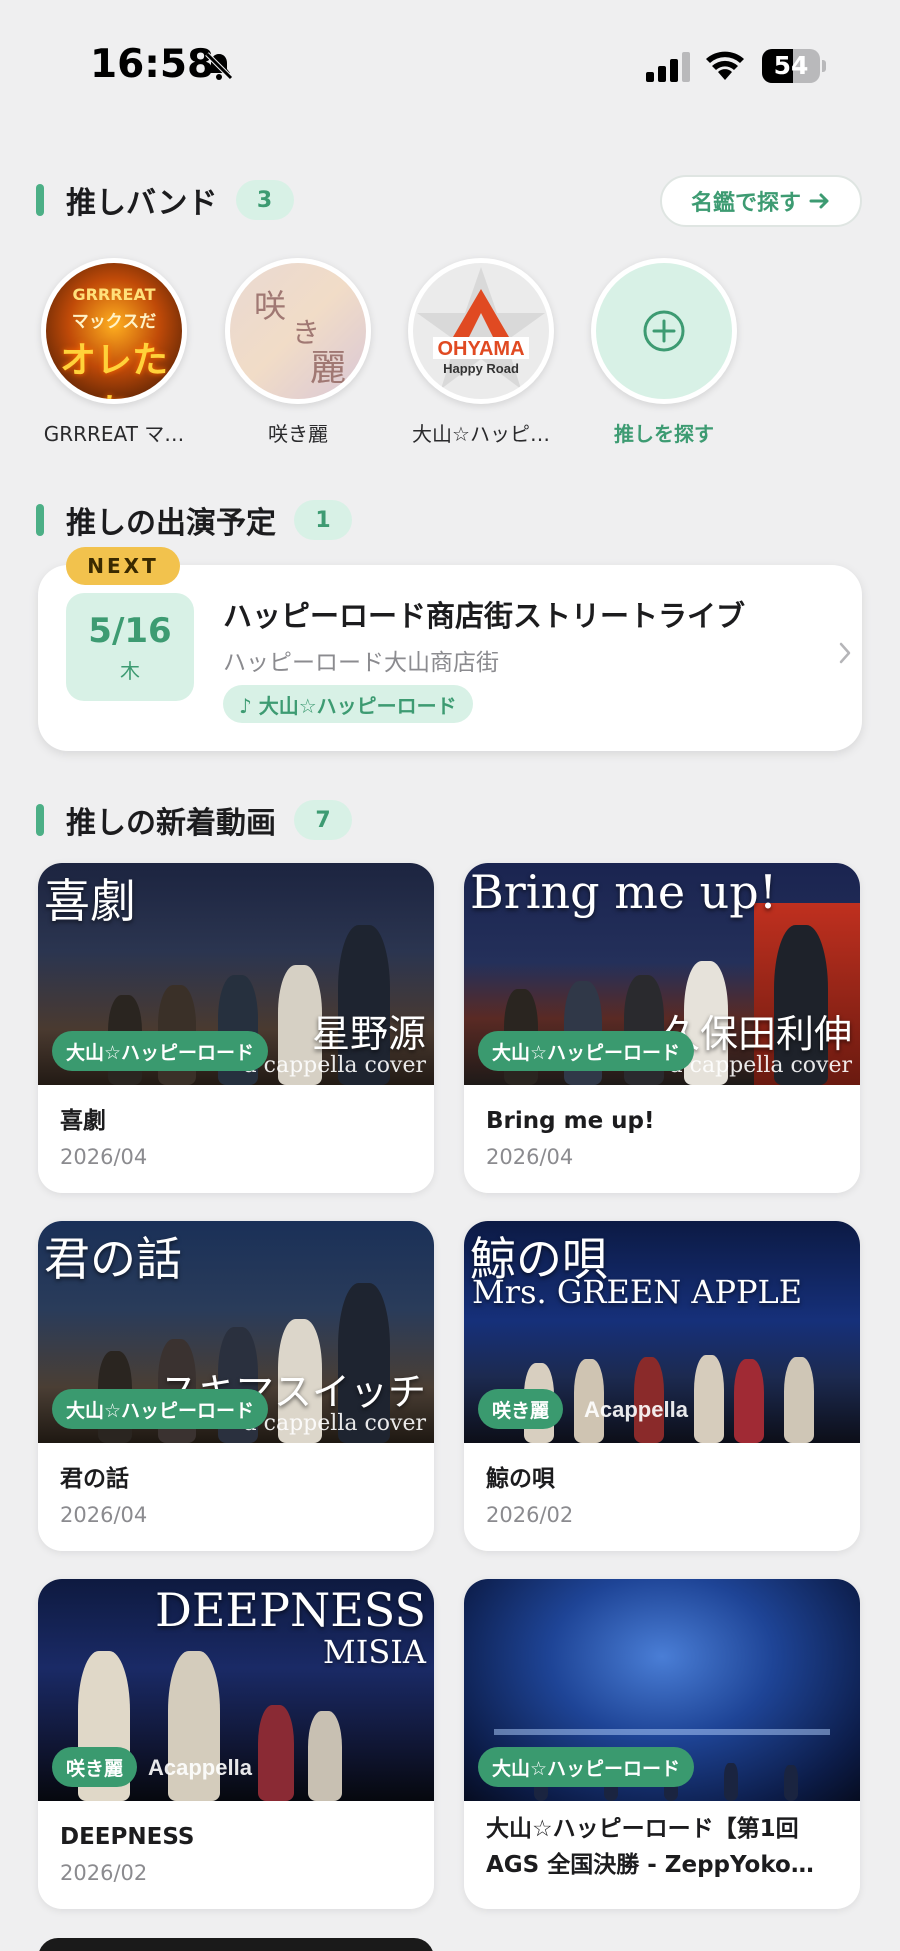  What do you see at coordinates (130, 631) in the screenshot?
I see `event-date: 5/16` at bounding box center [130, 631].